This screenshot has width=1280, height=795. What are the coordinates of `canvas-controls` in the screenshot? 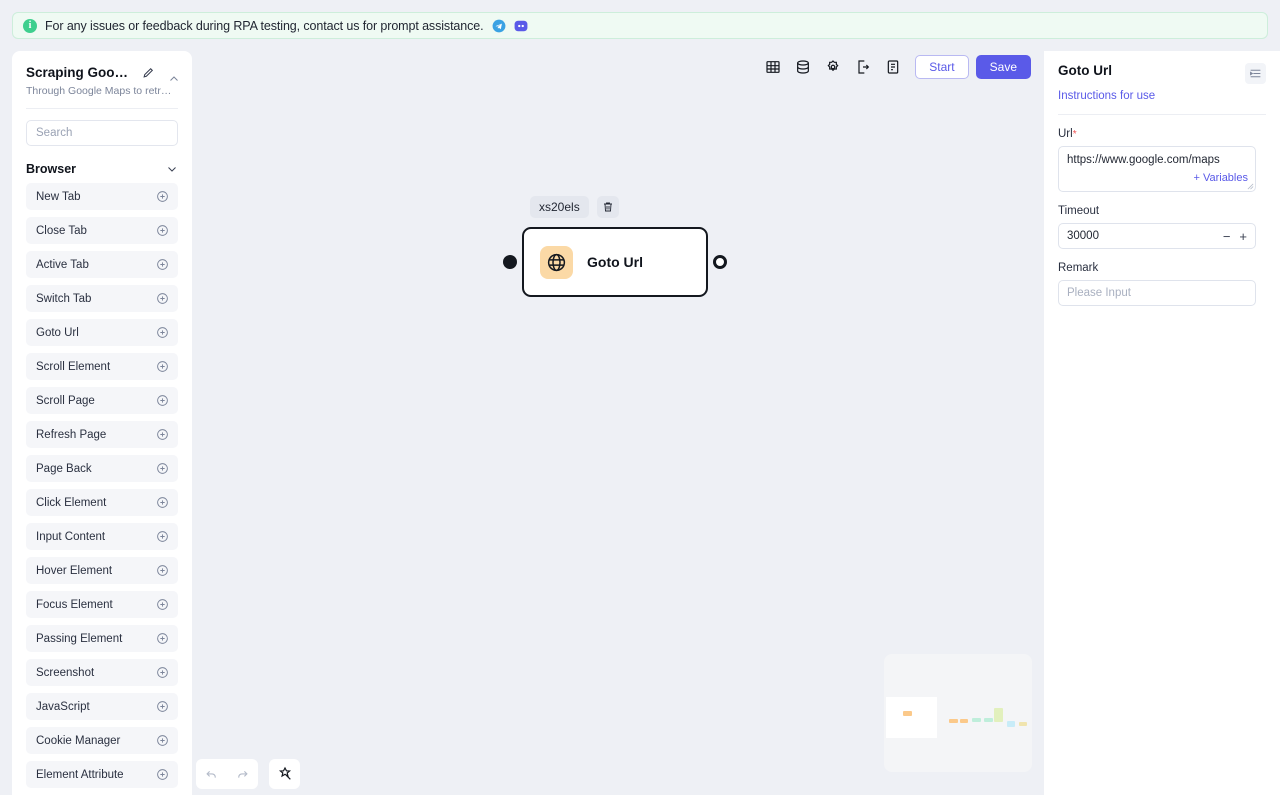 It's located at (248, 774).